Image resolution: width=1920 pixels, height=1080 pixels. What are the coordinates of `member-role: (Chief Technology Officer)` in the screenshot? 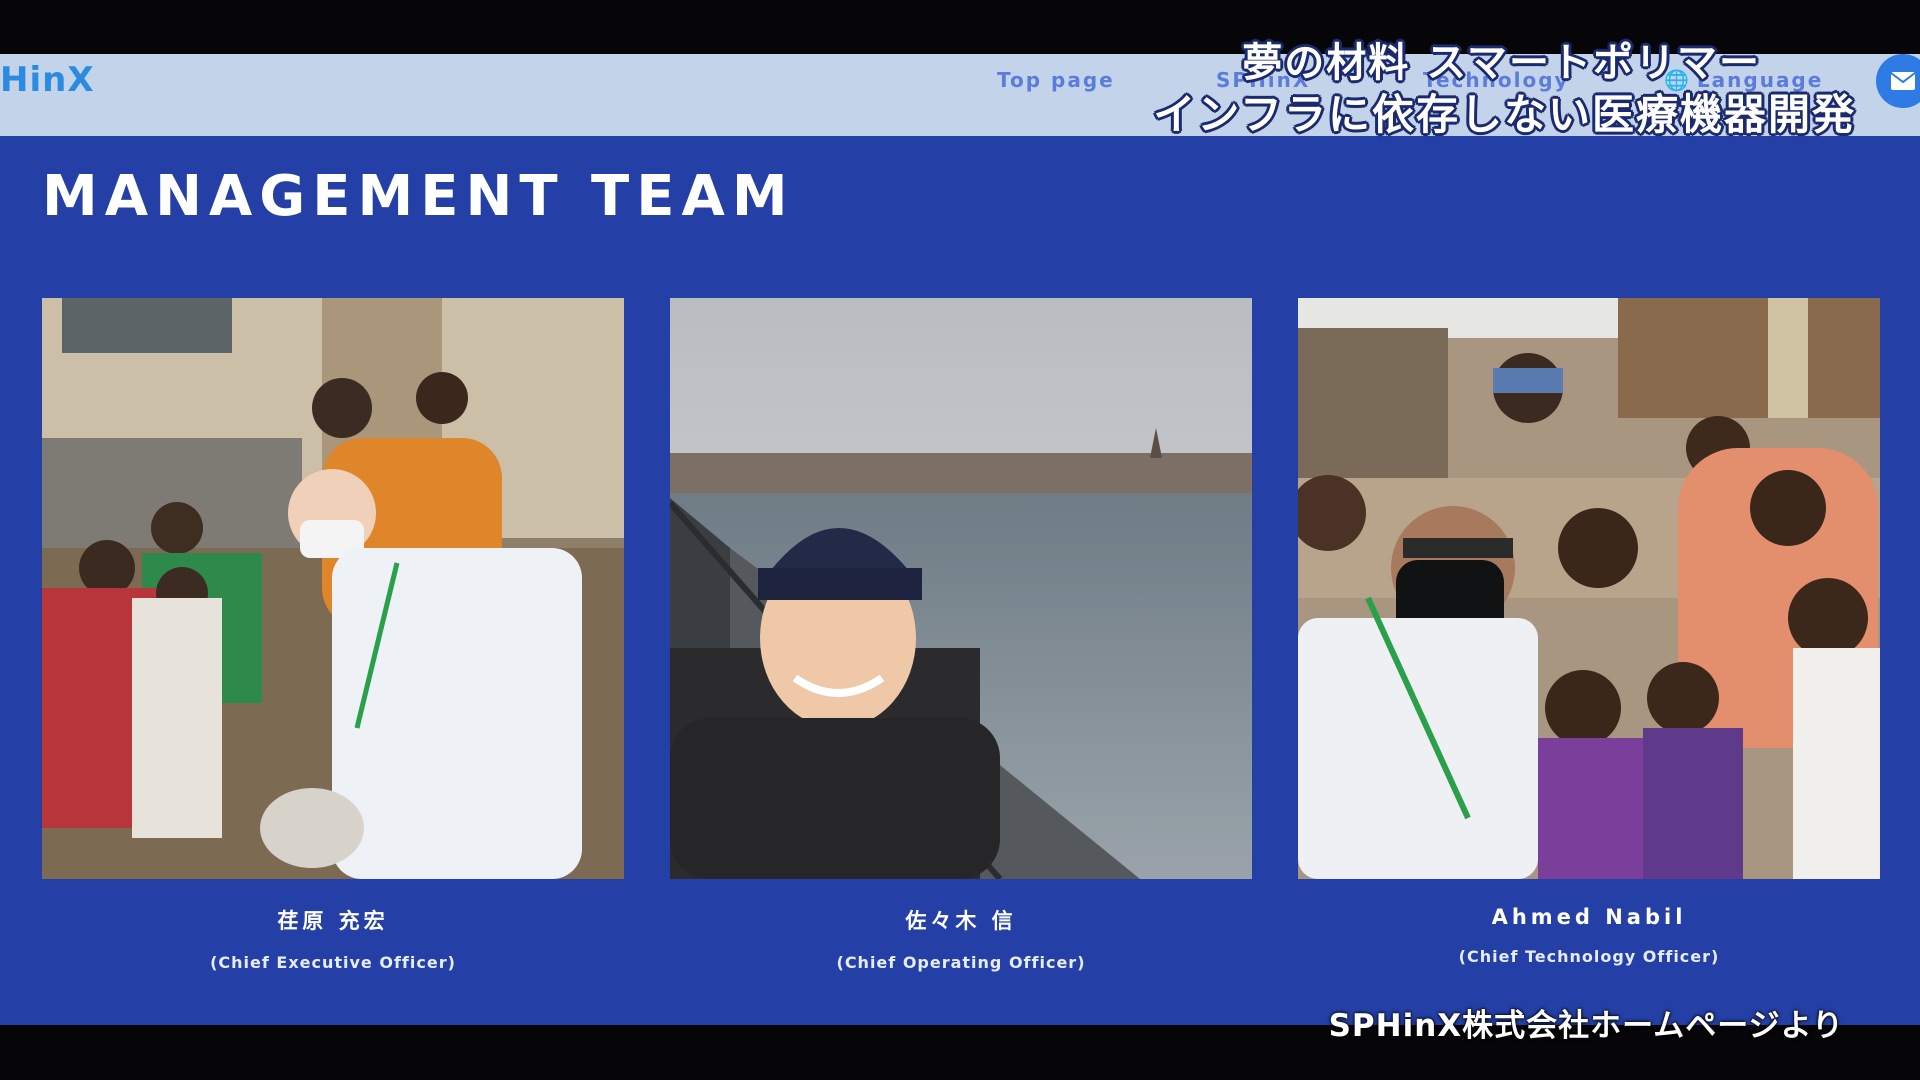 It's located at (1589, 956).